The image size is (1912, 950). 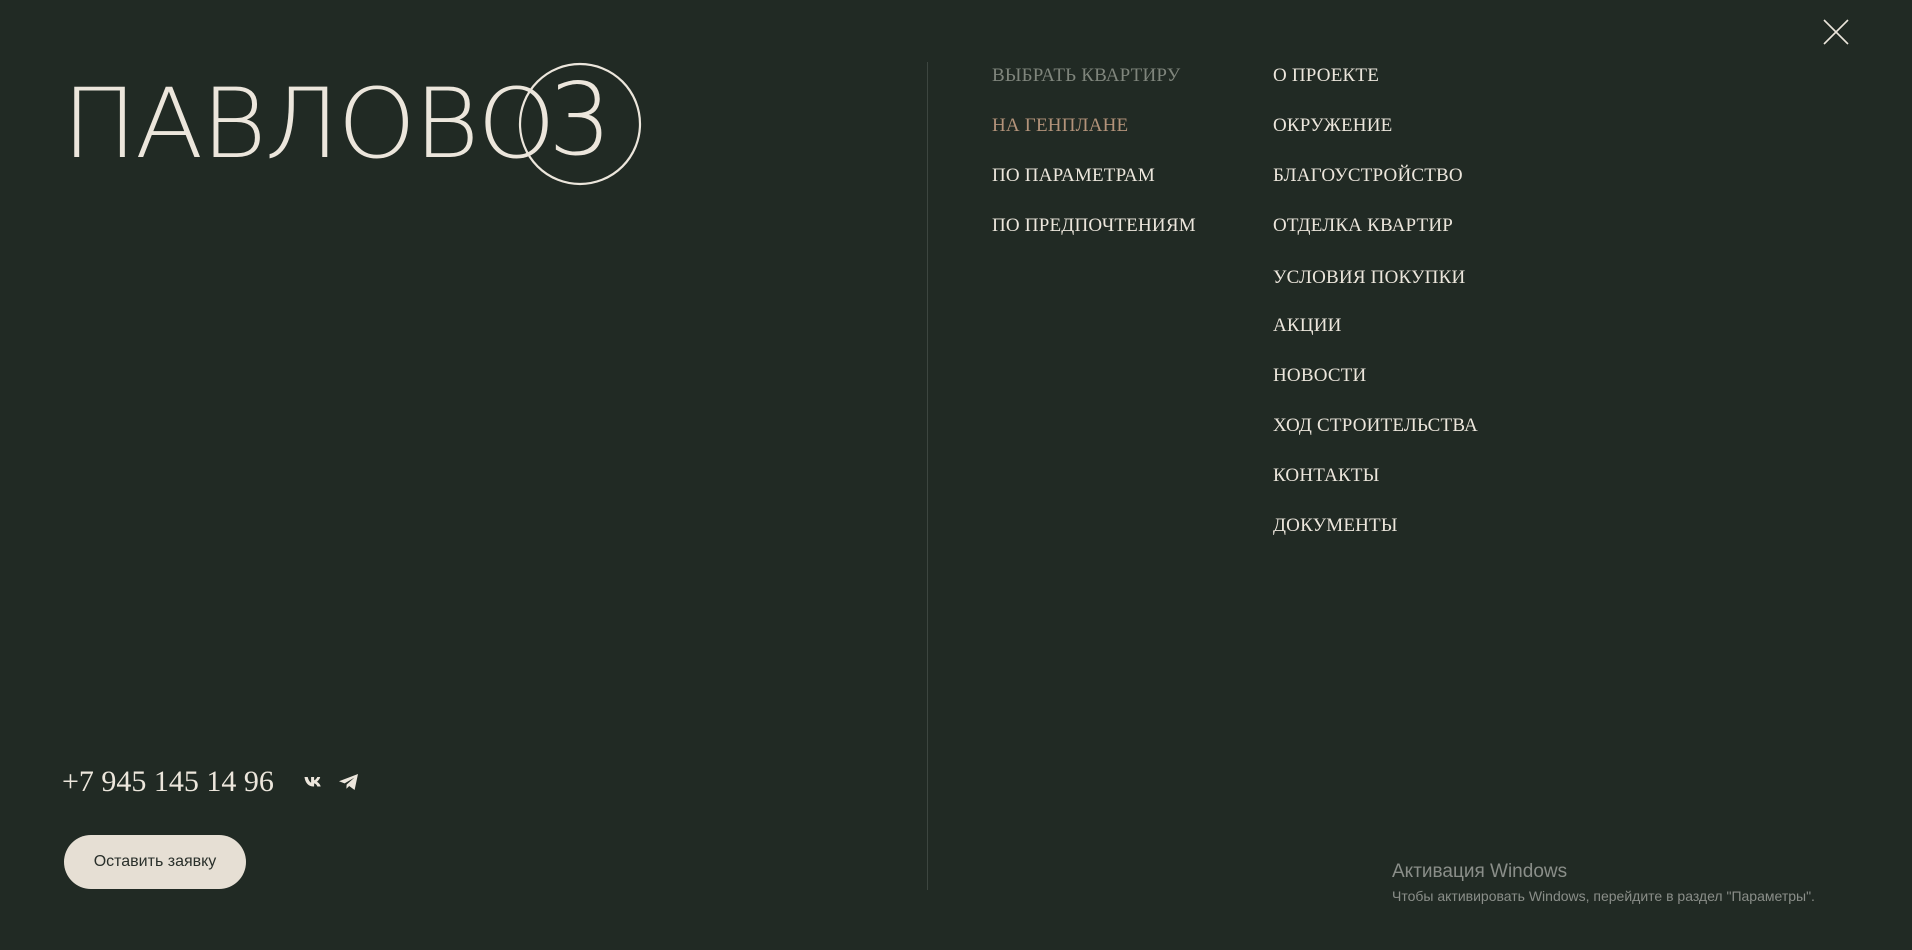 I want to click on phone-link: +7 945 145 14 96, so click(x=168, y=782).